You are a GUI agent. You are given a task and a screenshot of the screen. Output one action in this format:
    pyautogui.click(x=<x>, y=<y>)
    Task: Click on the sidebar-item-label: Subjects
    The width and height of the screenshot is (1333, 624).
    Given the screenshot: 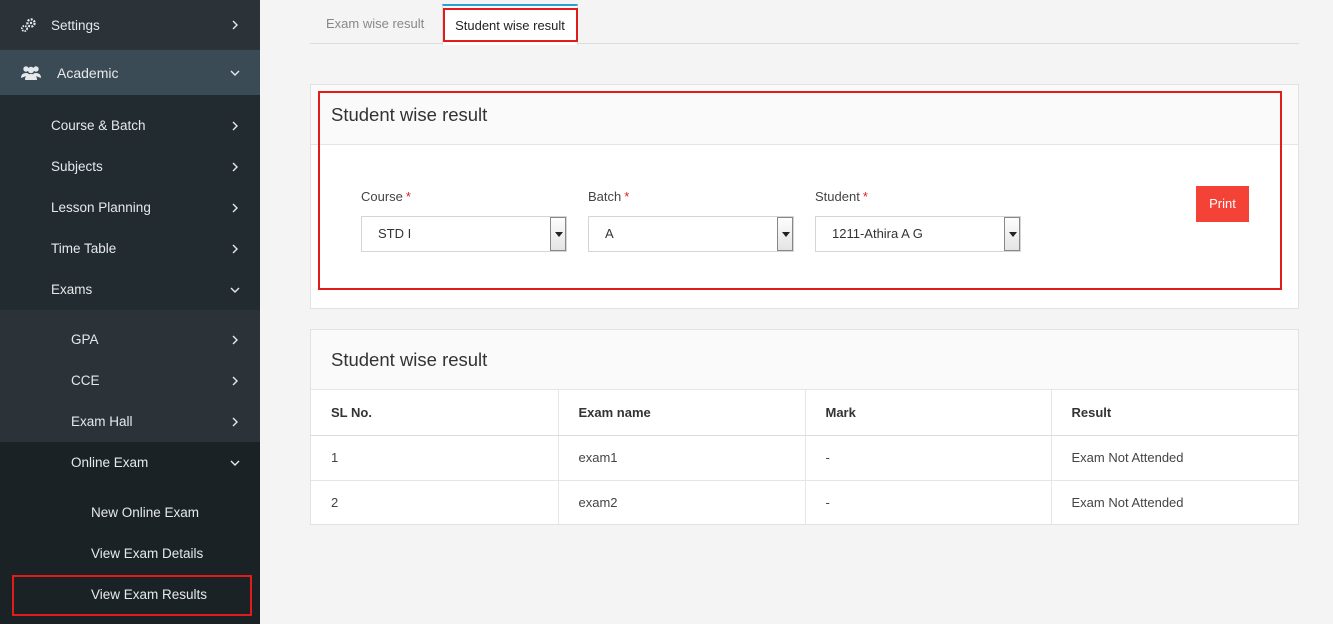 What is the action you would take?
    pyautogui.click(x=77, y=166)
    